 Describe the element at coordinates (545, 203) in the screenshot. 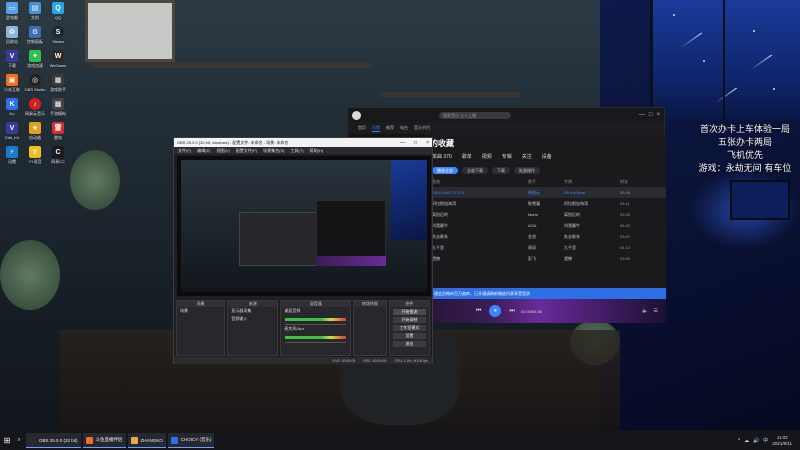

I see `table-row: 阿拉斯加海湾 陈雪凝 阿拉斯加海湾 04:11` at that location.